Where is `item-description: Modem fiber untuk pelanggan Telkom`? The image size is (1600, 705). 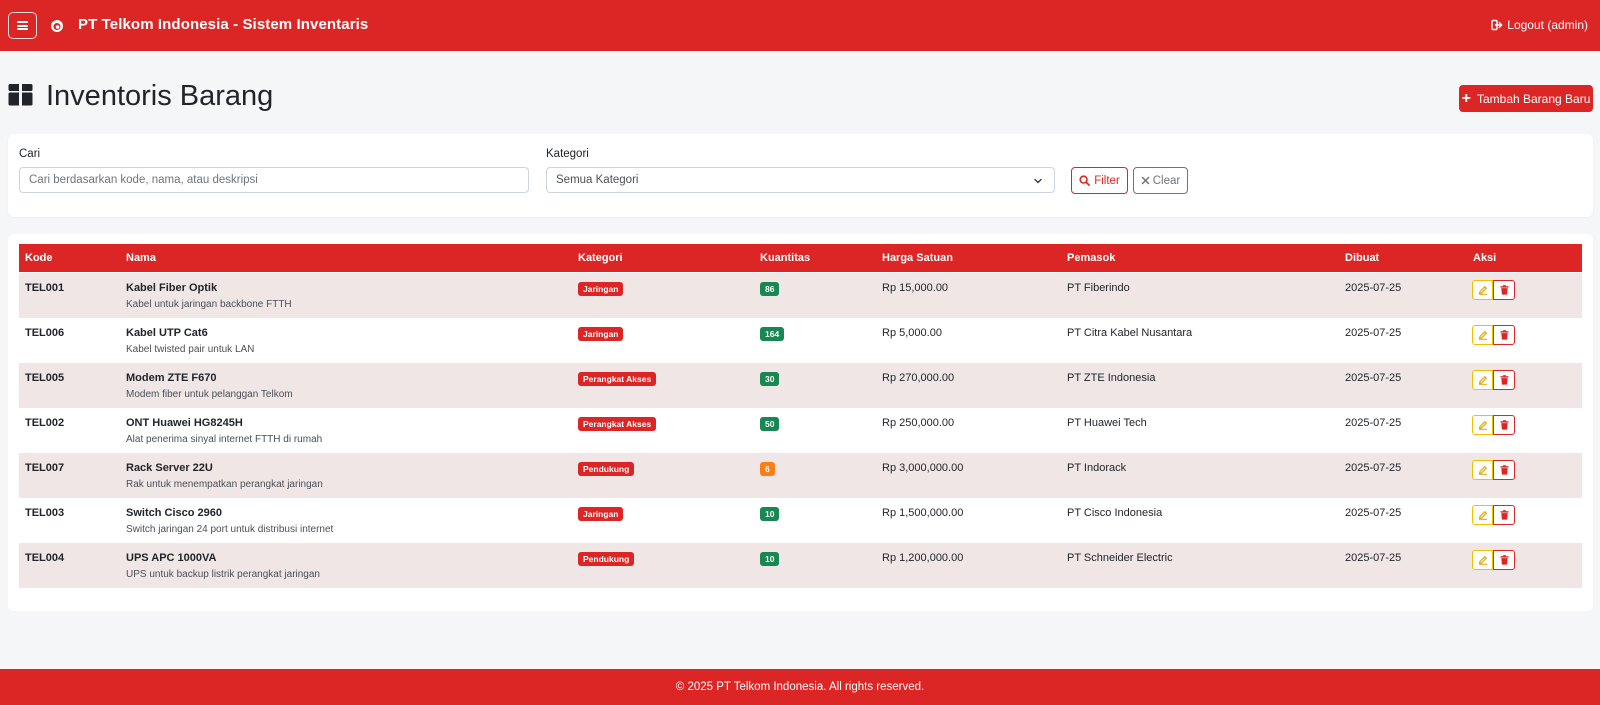
item-description: Modem fiber untuk pelanggan Telkom is located at coordinates (209, 394).